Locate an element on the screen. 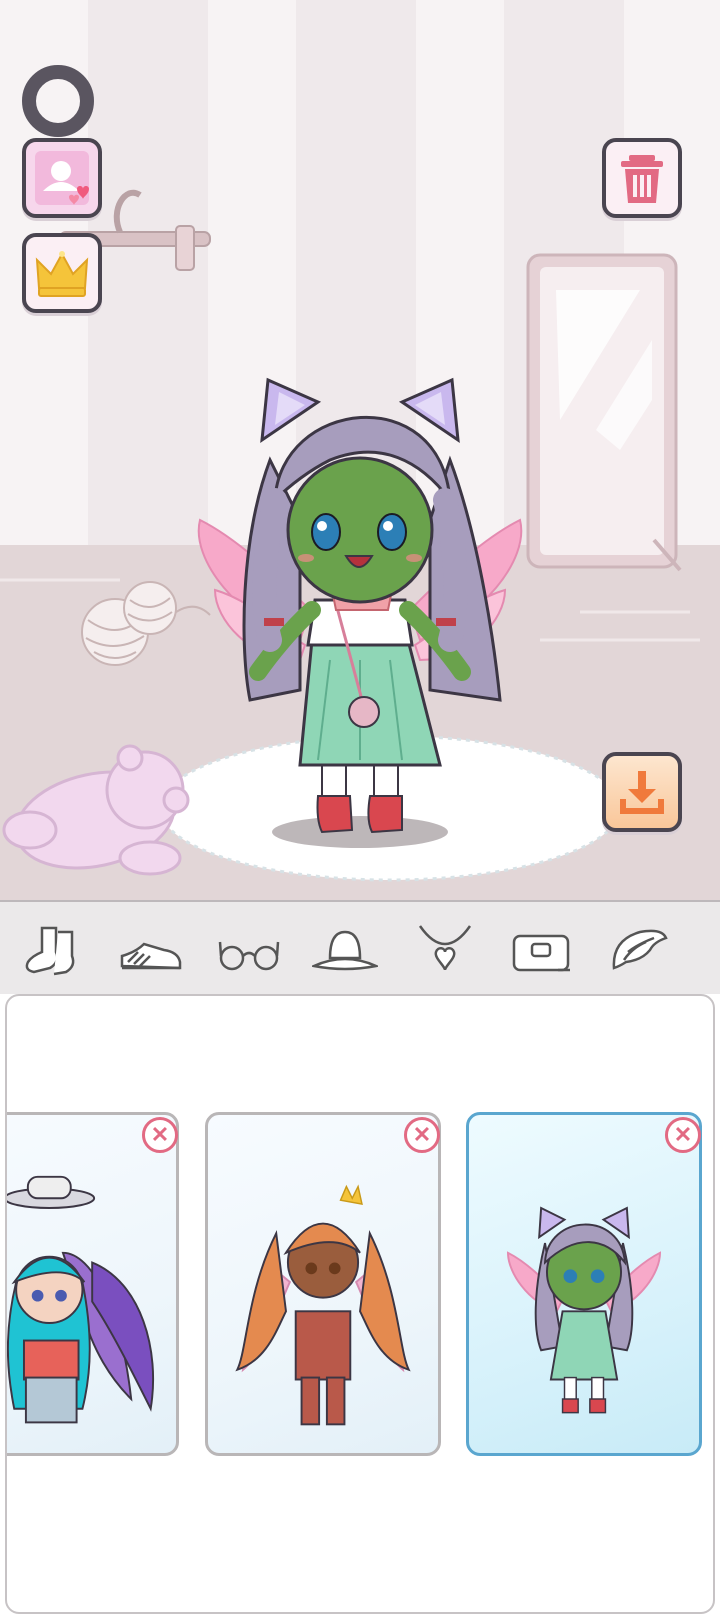 The height and width of the screenshot is (1614, 720). saved-character-card-selected: ✕ is located at coordinates (584, 1284).